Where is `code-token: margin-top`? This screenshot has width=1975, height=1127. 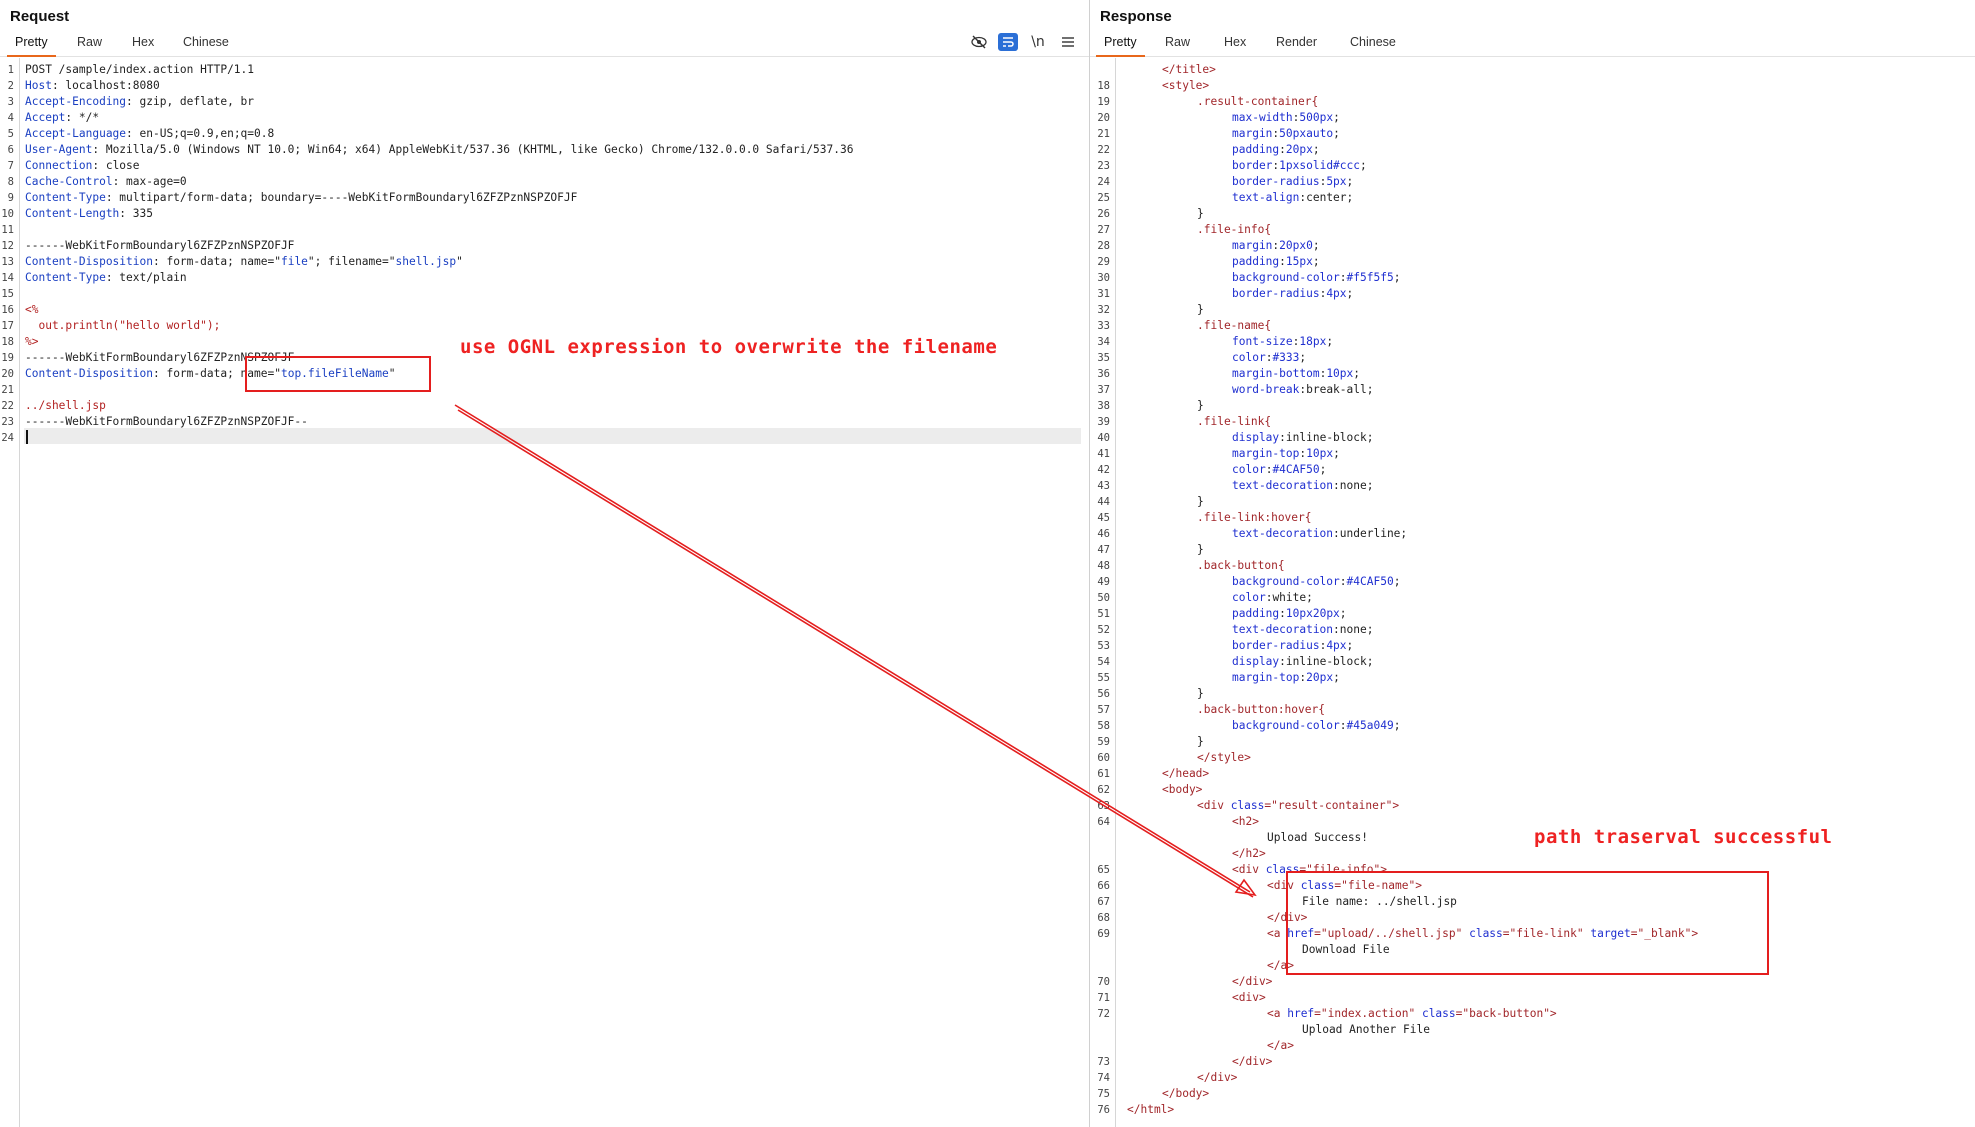 code-token: margin-top is located at coordinates (1266, 677).